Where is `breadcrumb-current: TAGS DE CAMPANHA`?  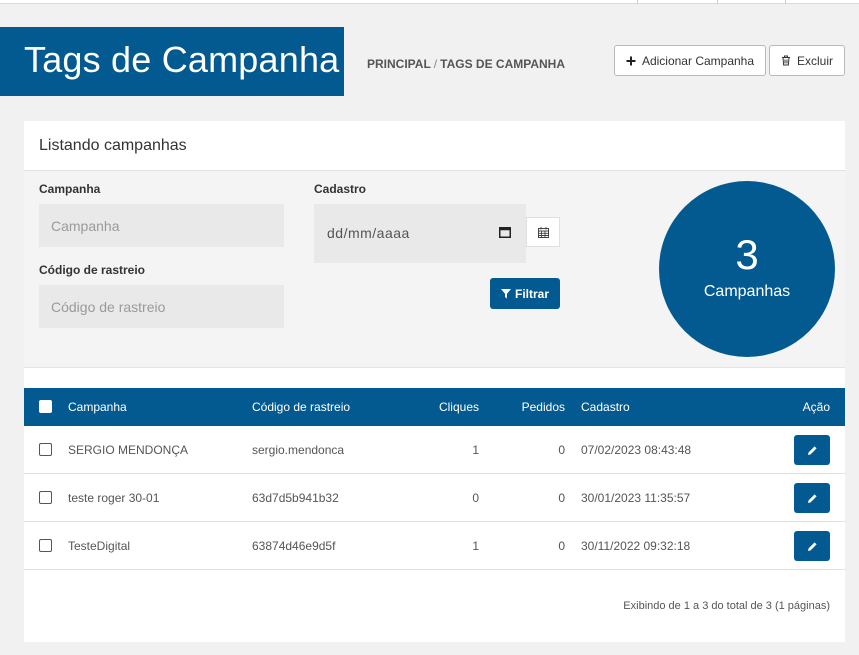 breadcrumb-current: TAGS DE CAMPANHA is located at coordinates (503, 64).